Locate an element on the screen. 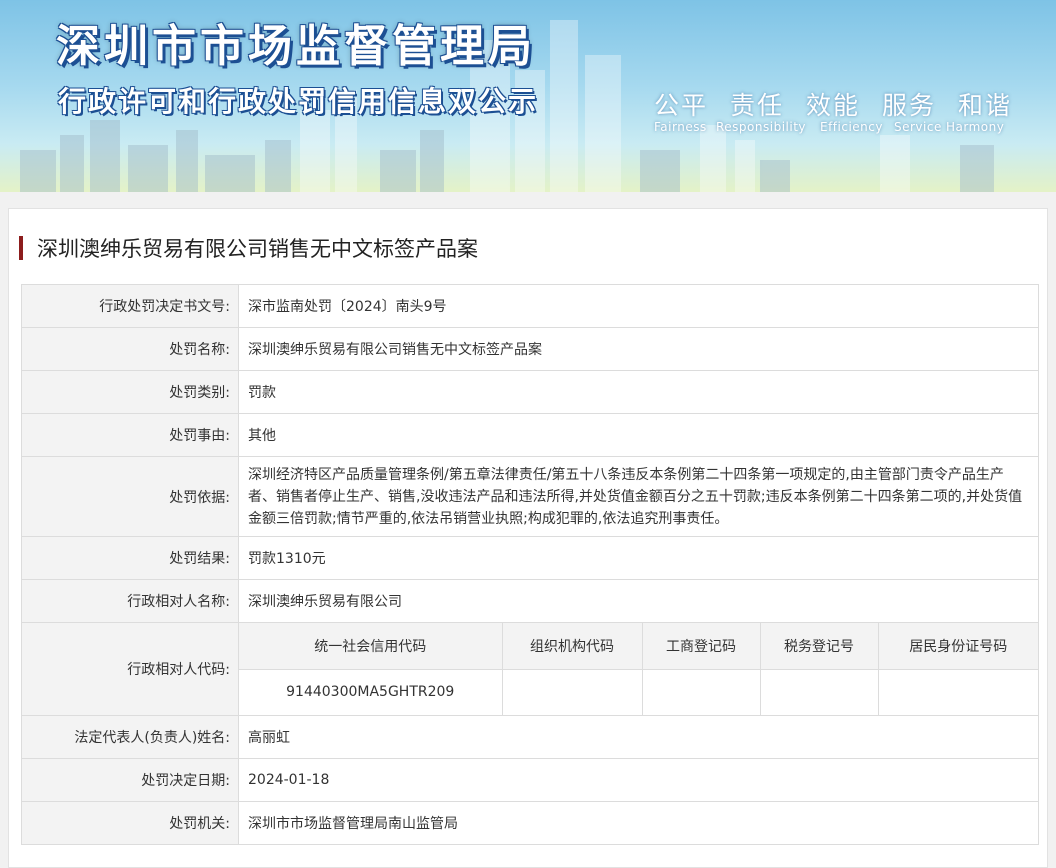 The height and width of the screenshot is (868, 1056). decision-number-value: 深市监南处罚〔2024〕南头9号 is located at coordinates (638, 306).